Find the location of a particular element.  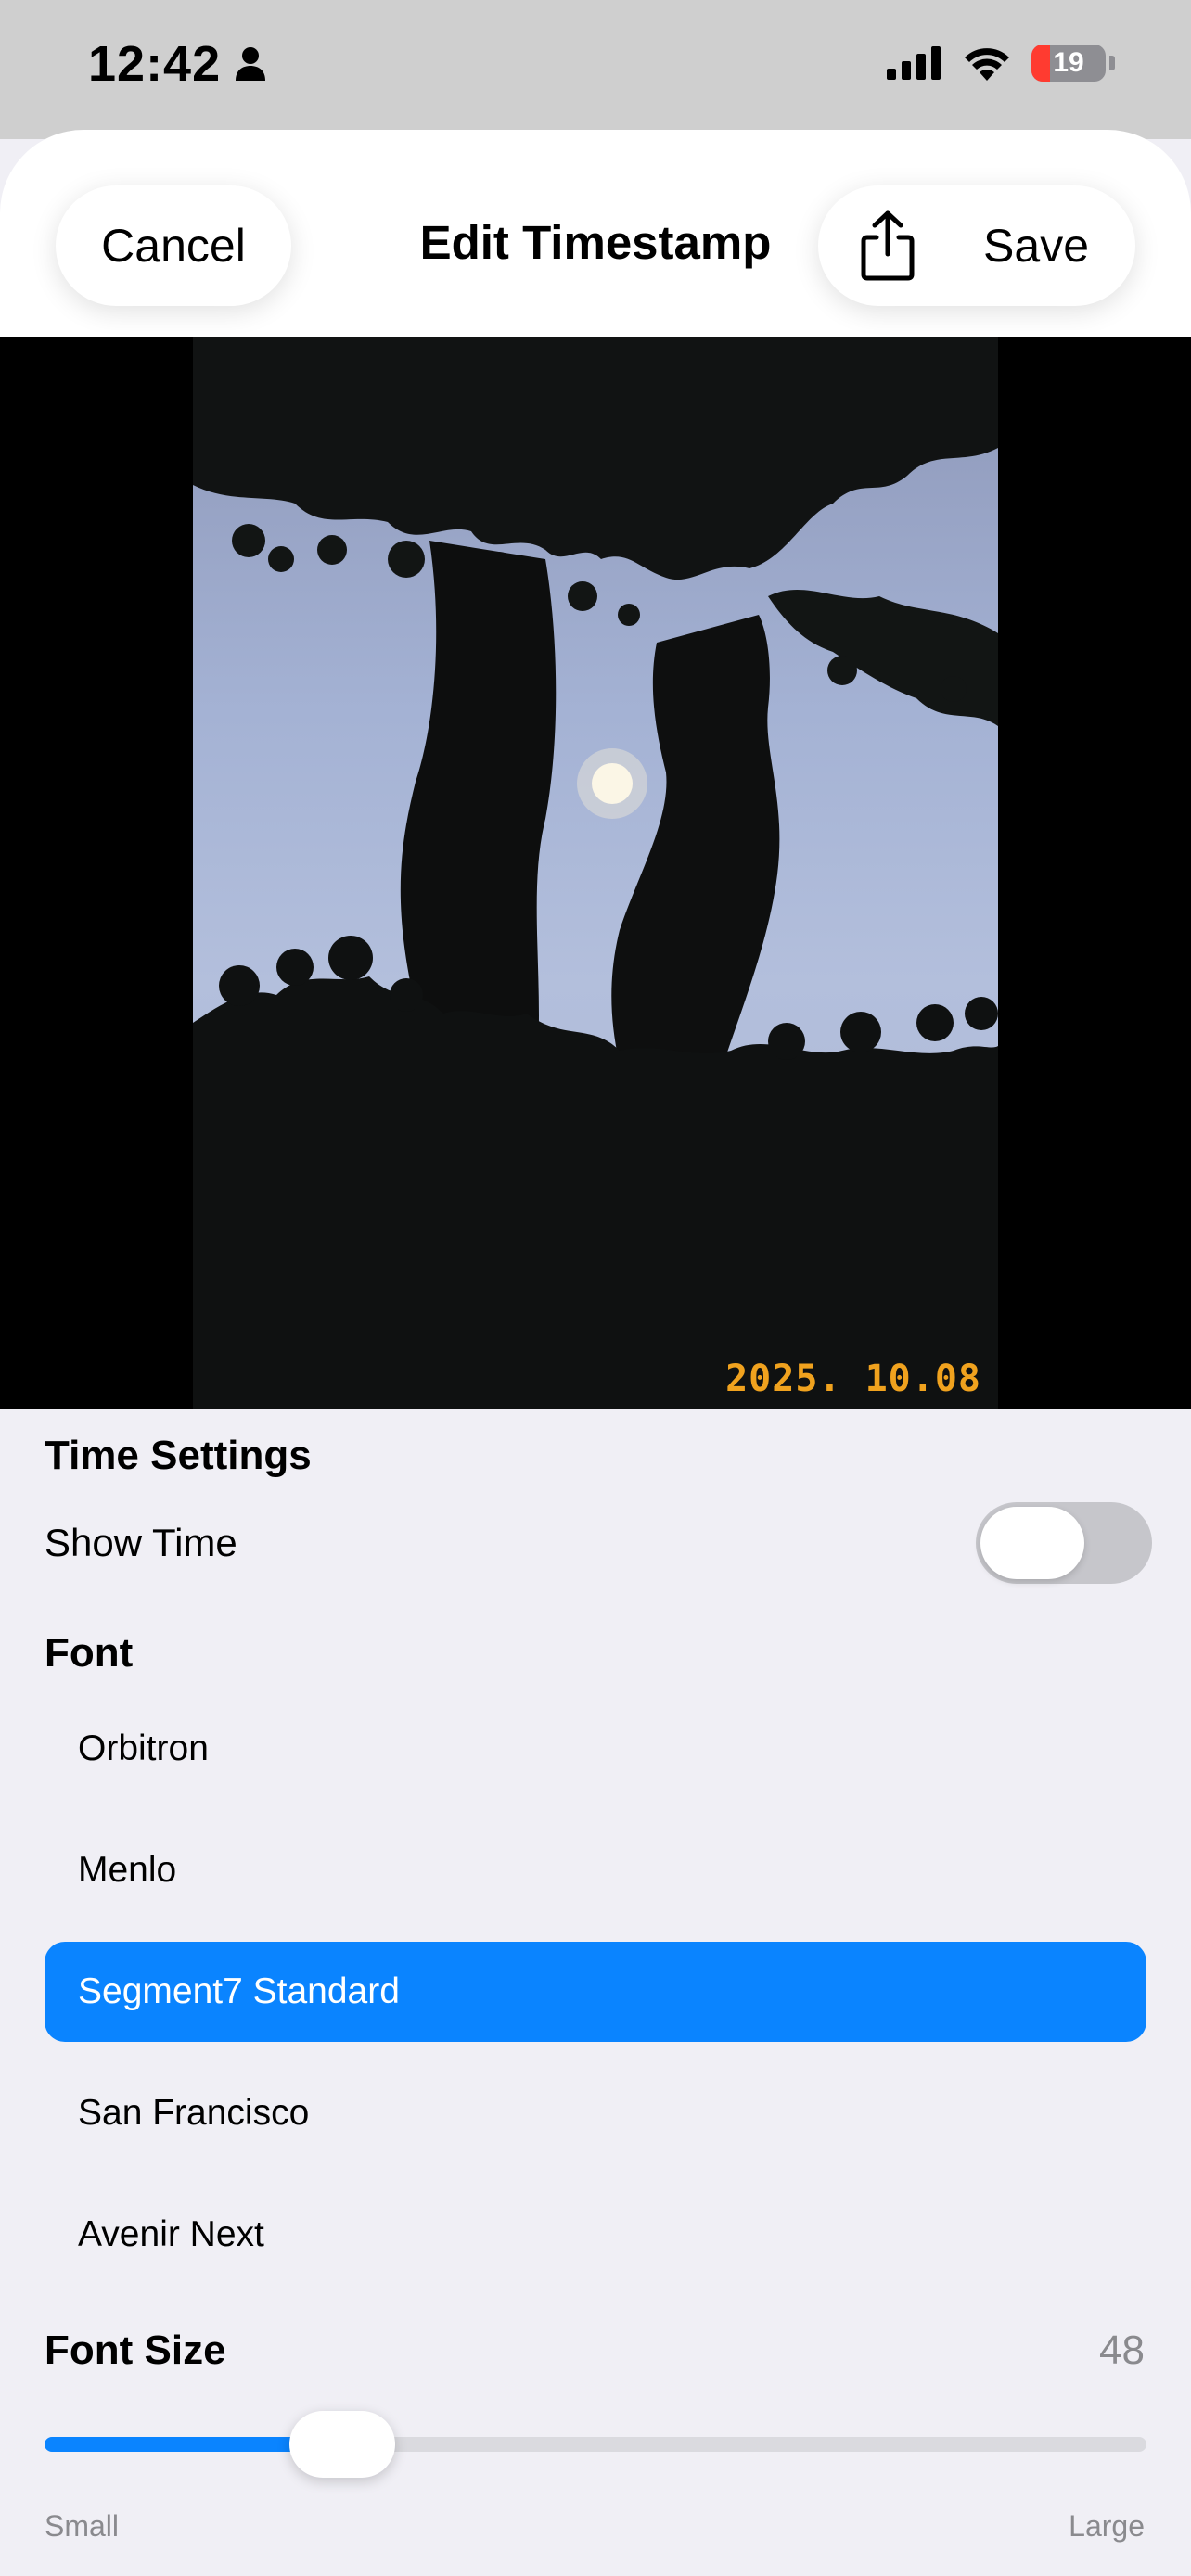

slider-thumb is located at coordinates (341, 2445).